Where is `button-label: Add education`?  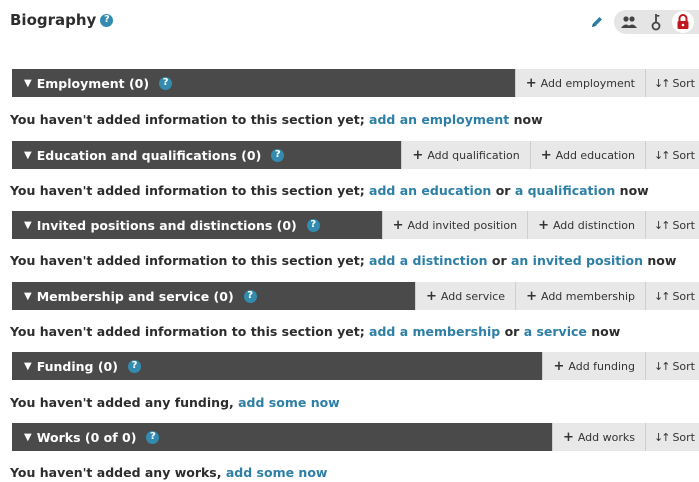
button-label: Add education is located at coordinates (595, 155).